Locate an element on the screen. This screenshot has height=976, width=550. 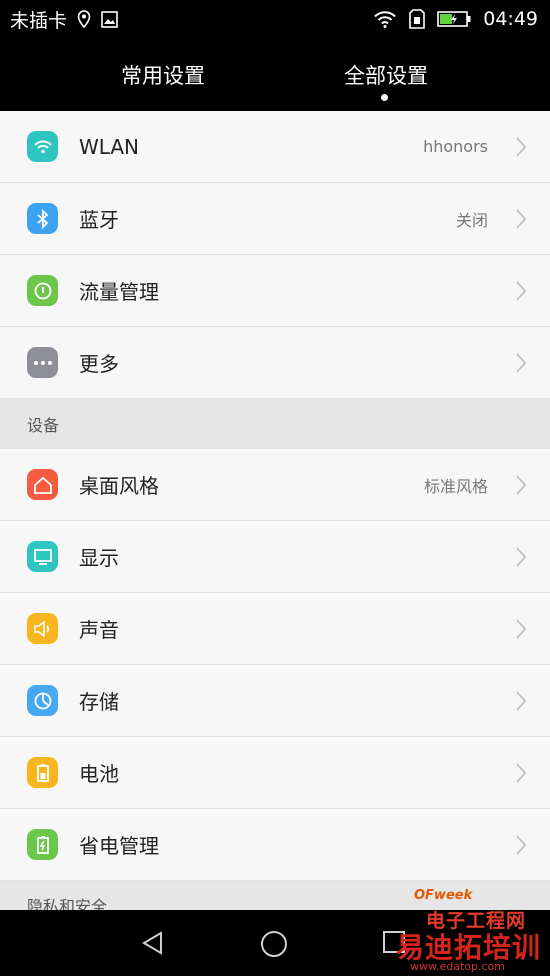
power-saving-icon is located at coordinates (42, 844).